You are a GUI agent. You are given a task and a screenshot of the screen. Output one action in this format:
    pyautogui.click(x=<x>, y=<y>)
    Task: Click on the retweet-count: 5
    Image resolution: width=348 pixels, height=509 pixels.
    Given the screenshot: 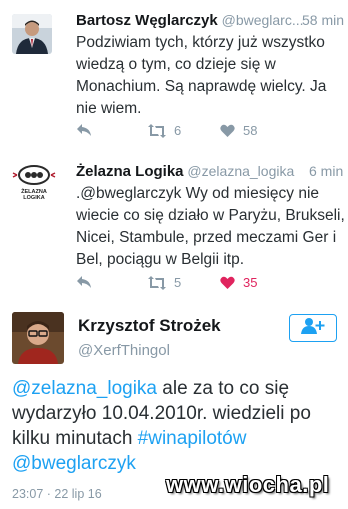 What is the action you would take?
    pyautogui.click(x=178, y=282)
    